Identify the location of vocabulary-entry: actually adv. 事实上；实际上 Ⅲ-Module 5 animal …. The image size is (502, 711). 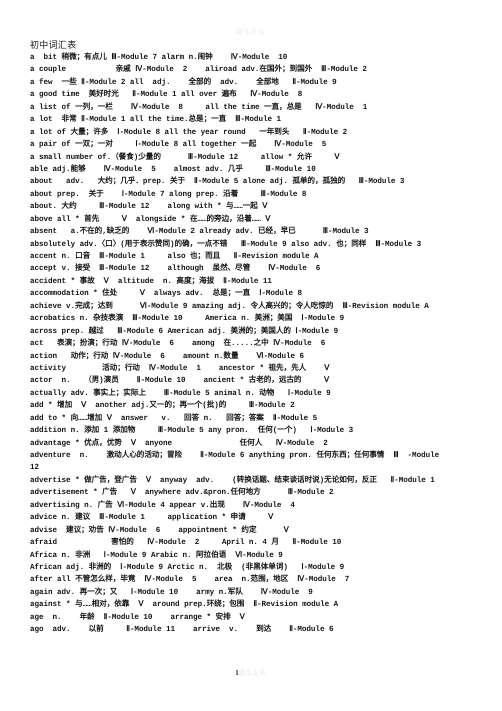
(180, 394).